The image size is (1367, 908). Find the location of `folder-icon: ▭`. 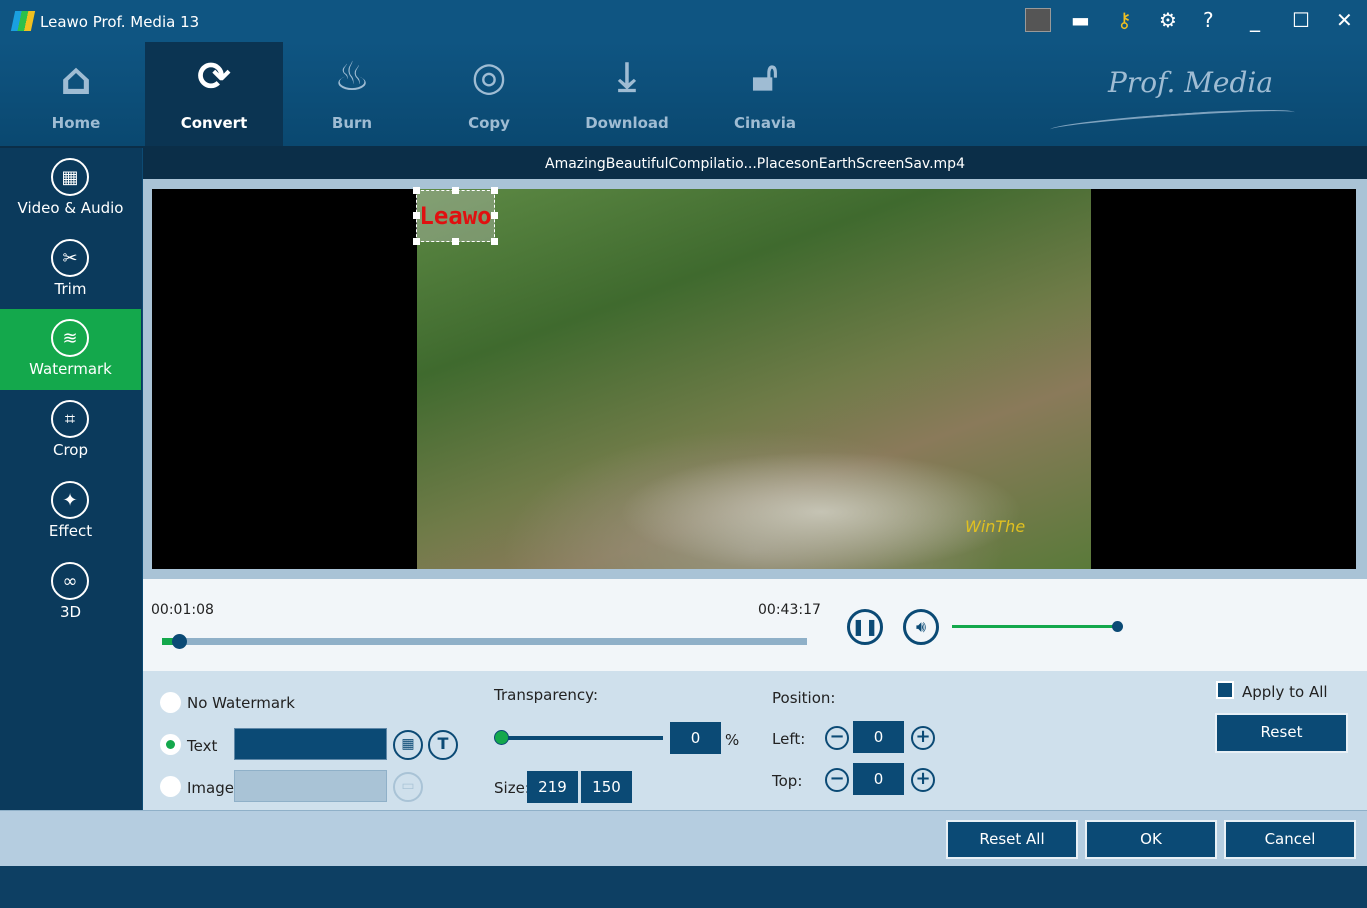

folder-icon: ▭ is located at coordinates (408, 787).